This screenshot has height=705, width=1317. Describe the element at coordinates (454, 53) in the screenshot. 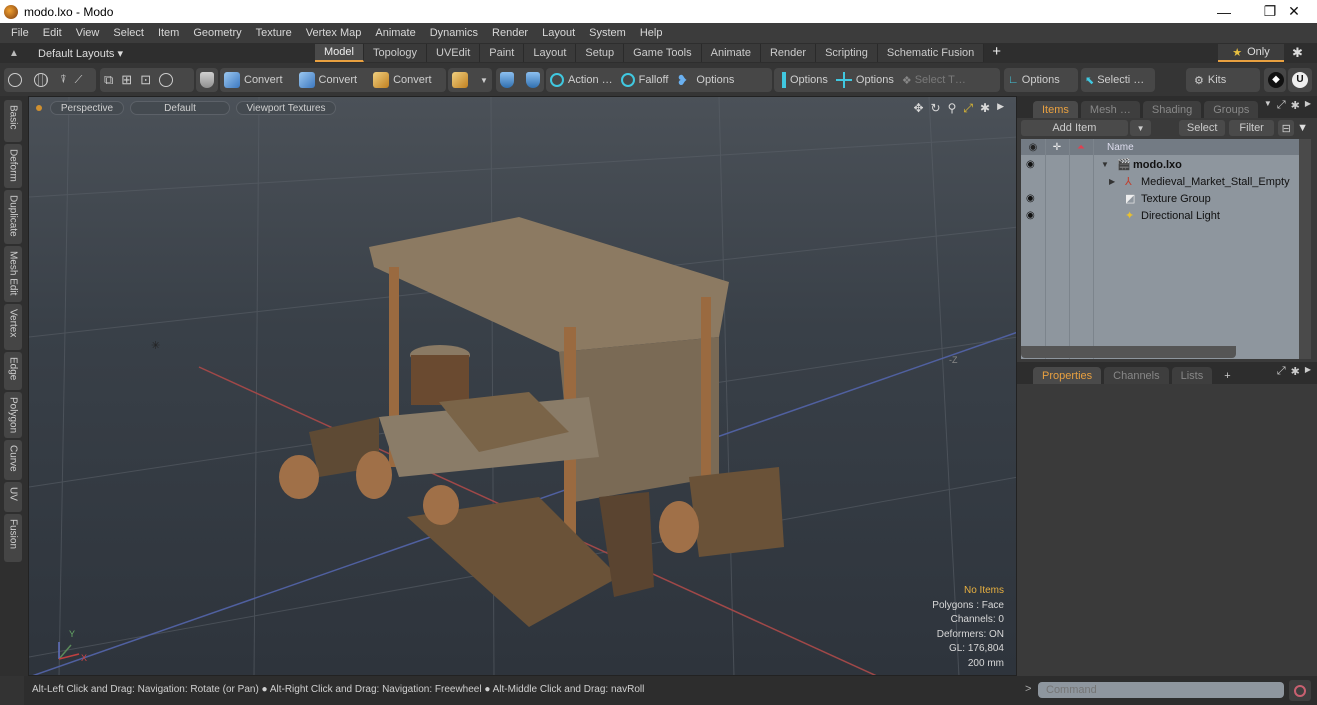

I see `tab-uvedit: UVEdit` at that location.